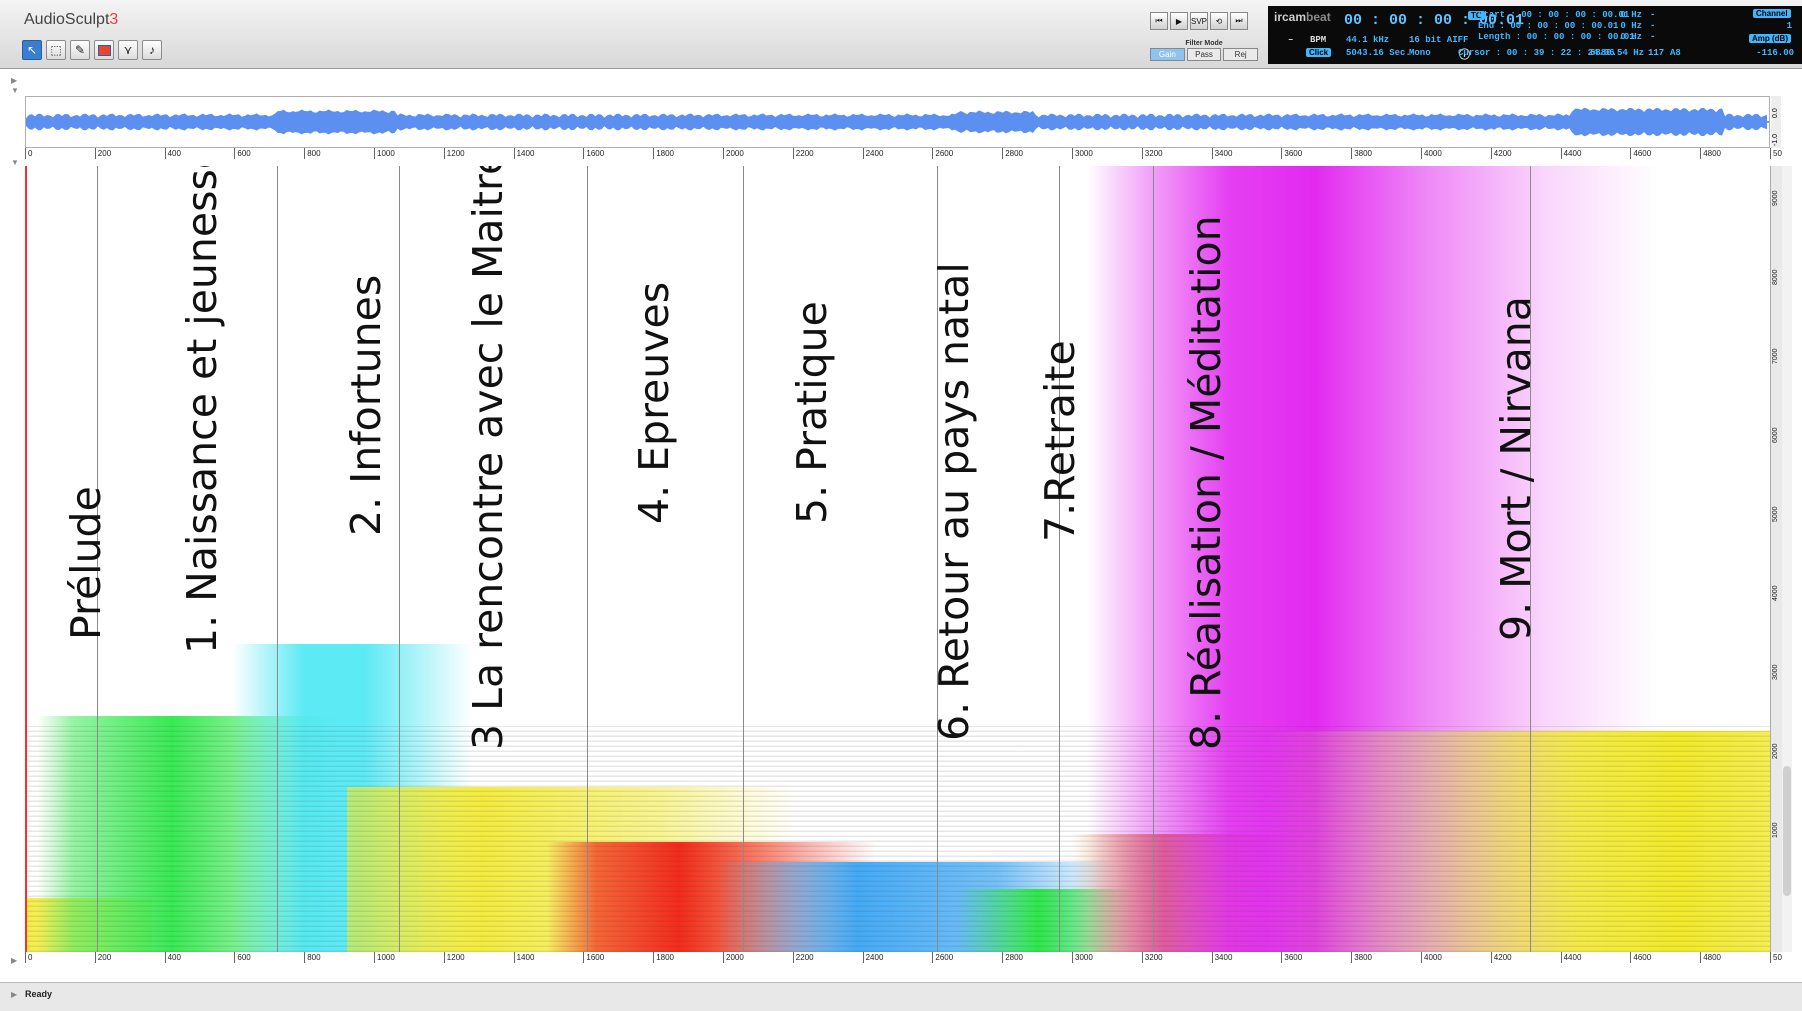  What do you see at coordinates (242, 957) in the screenshot?
I see `ruler-tick: 600` at bounding box center [242, 957].